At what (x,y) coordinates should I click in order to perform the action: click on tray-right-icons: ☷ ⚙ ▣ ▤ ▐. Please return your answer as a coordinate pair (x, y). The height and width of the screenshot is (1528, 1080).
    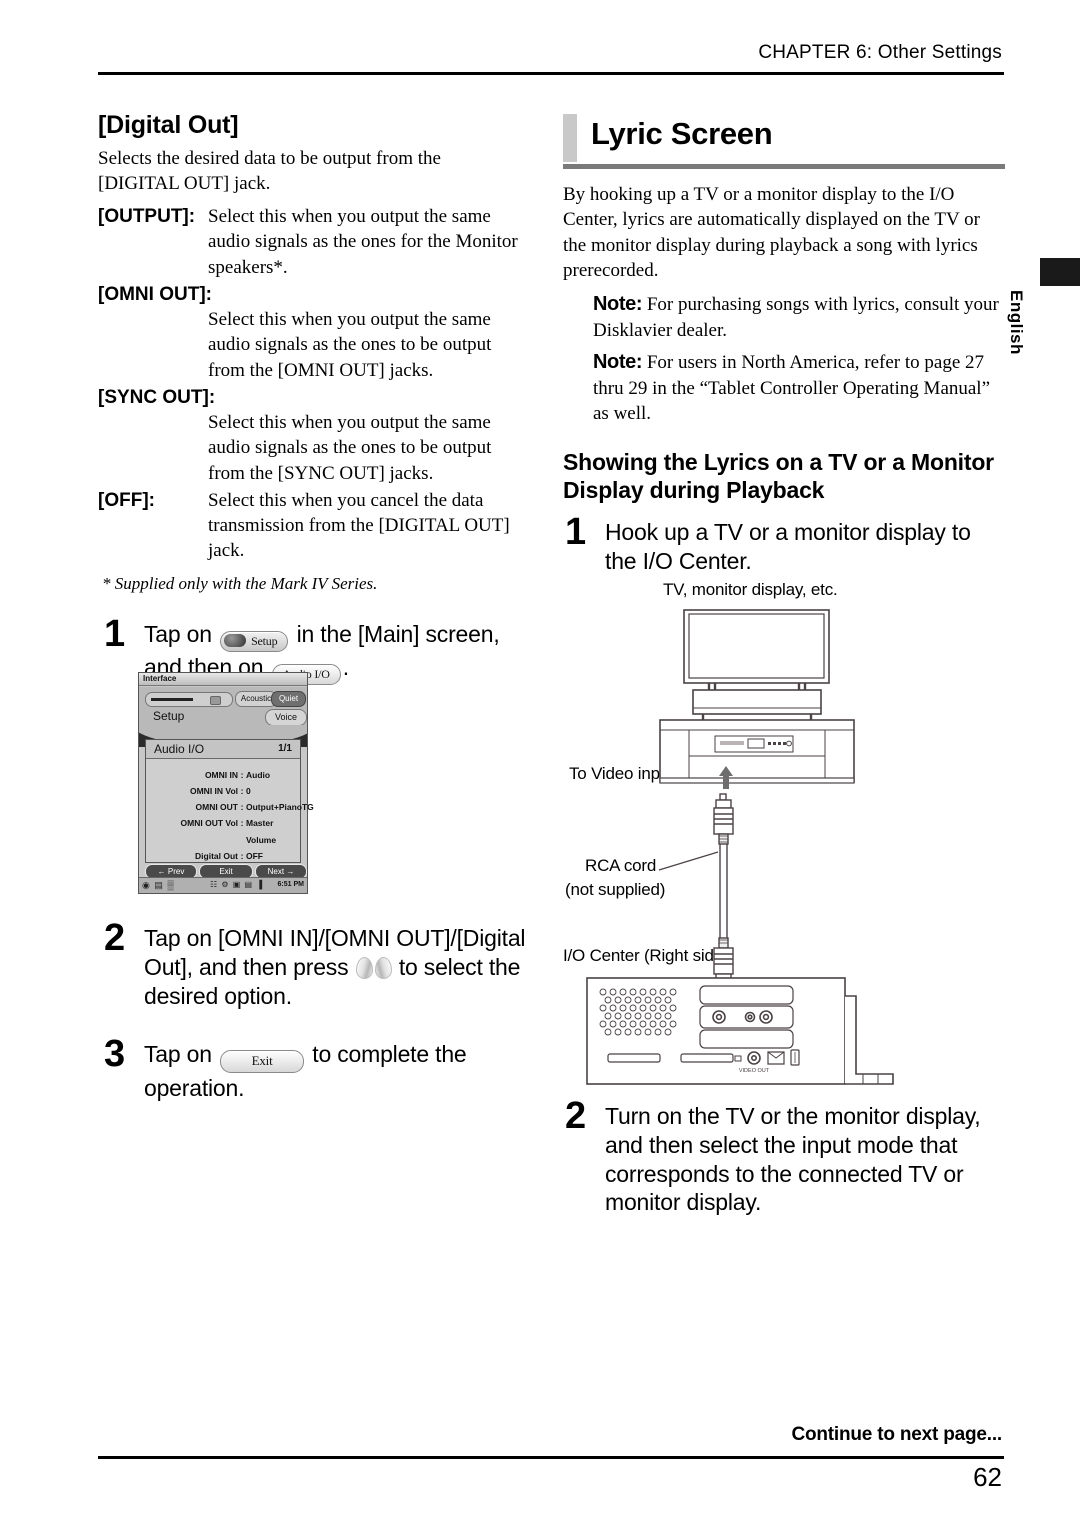
    Looking at the image, I should click on (236, 884).